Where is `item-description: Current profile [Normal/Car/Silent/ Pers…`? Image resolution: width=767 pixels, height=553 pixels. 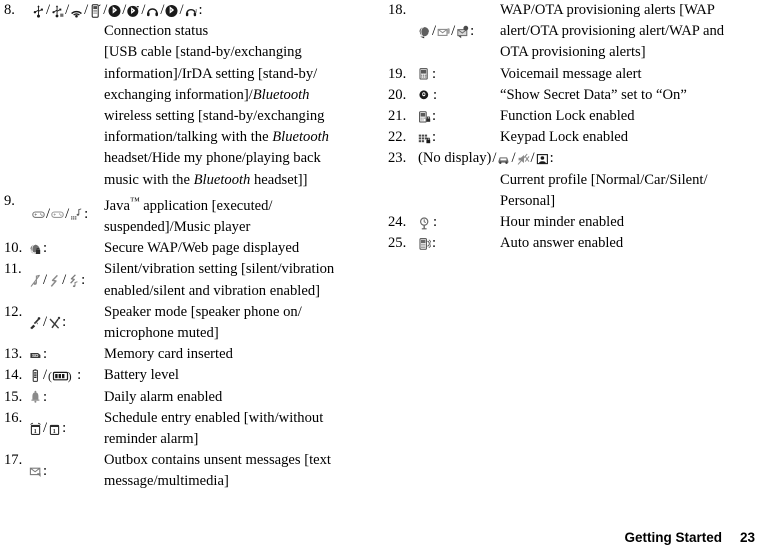
item-description: Current profile [Normal/Car/Silent/ Pers… is located at coordinates (575, 191).